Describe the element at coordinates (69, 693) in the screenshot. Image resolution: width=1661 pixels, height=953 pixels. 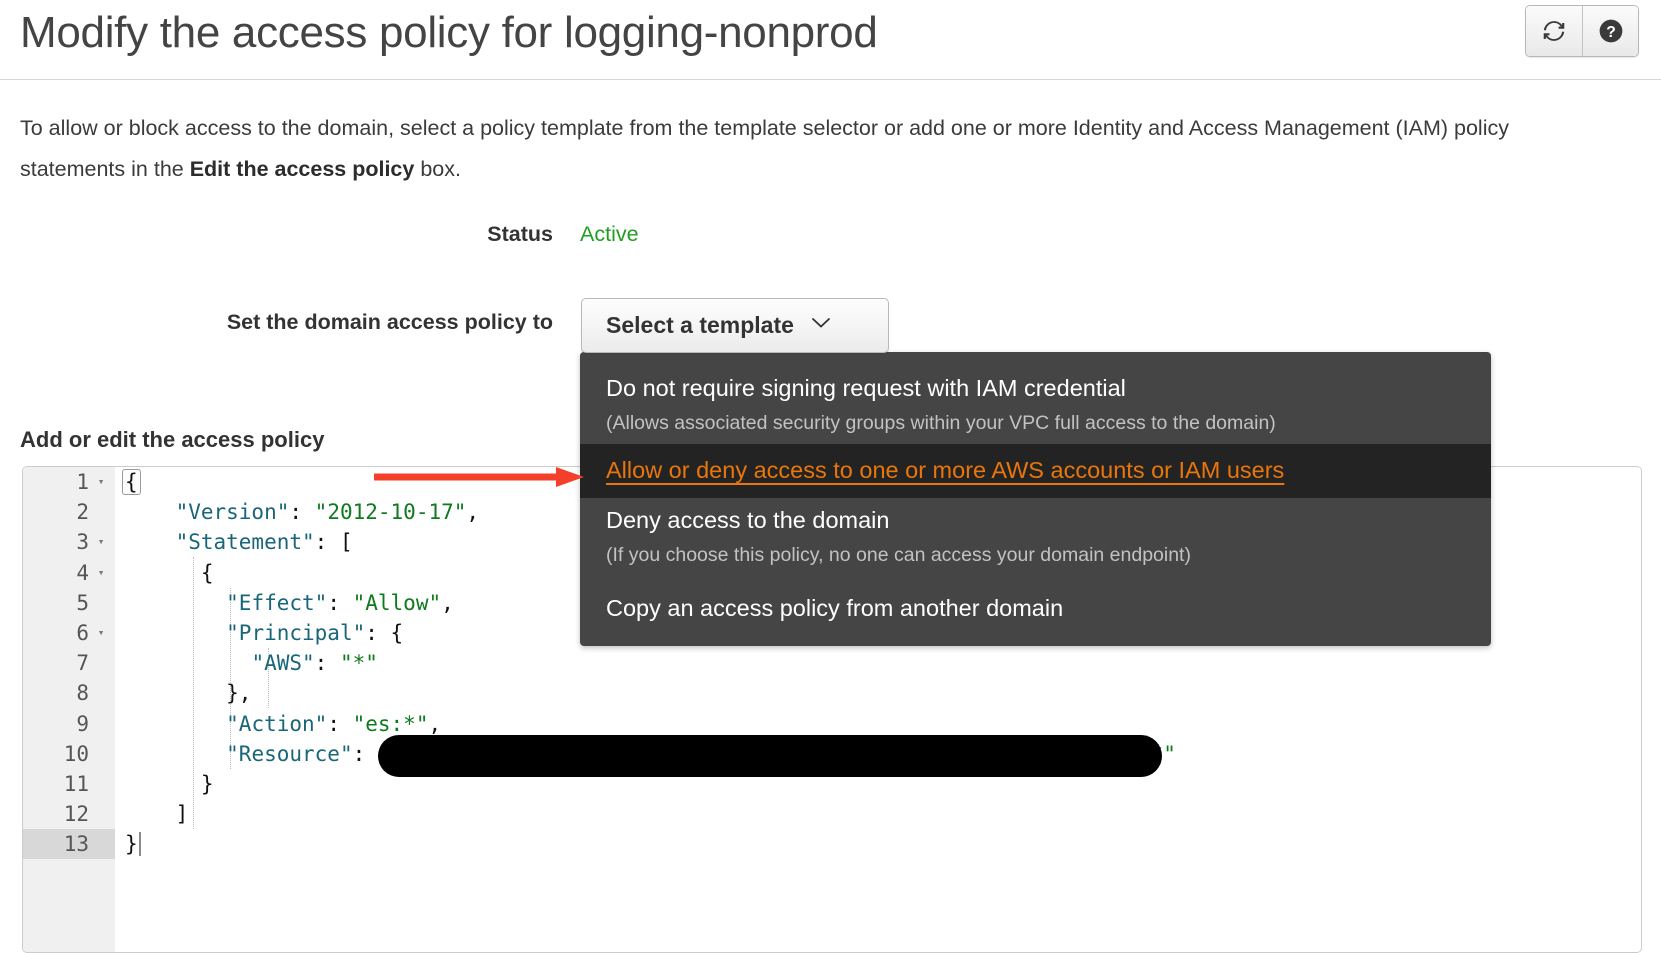
I see `gutter-line: 8` at that location.